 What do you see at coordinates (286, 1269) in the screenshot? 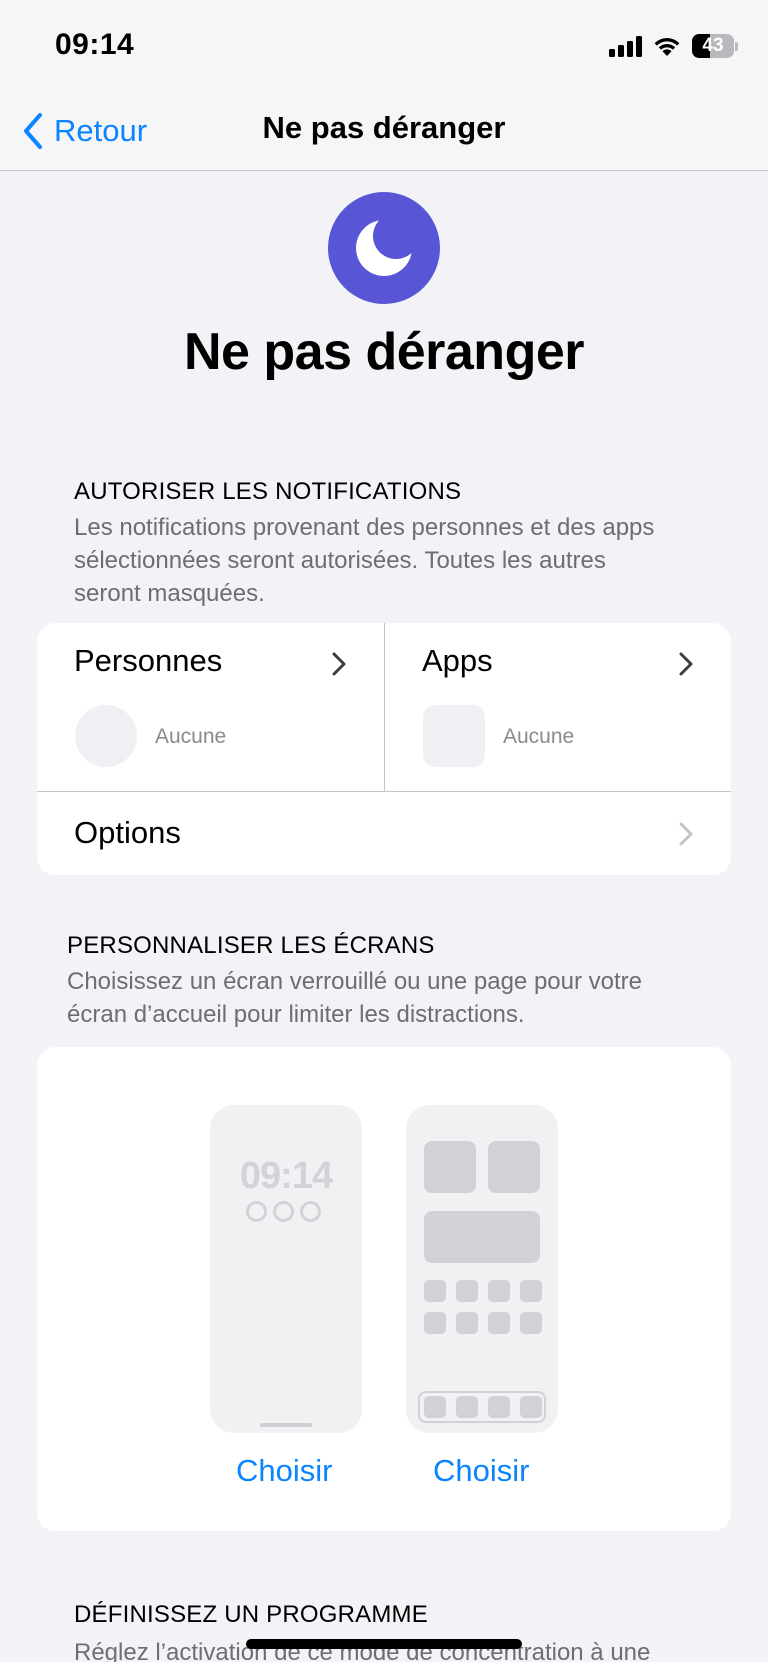
I see `lock-screen-preview: 09:14` at bounding box center [286, 1269].